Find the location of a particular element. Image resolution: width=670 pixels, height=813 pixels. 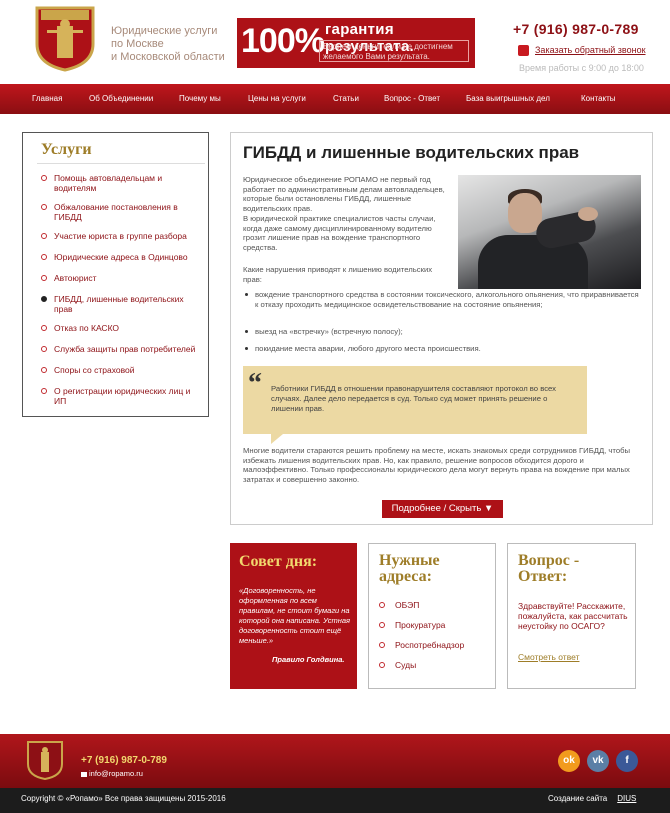

addresses-list: ОБЭП Прокуратура Роспотребнадзор Суды is located at coordinates (421, 640).